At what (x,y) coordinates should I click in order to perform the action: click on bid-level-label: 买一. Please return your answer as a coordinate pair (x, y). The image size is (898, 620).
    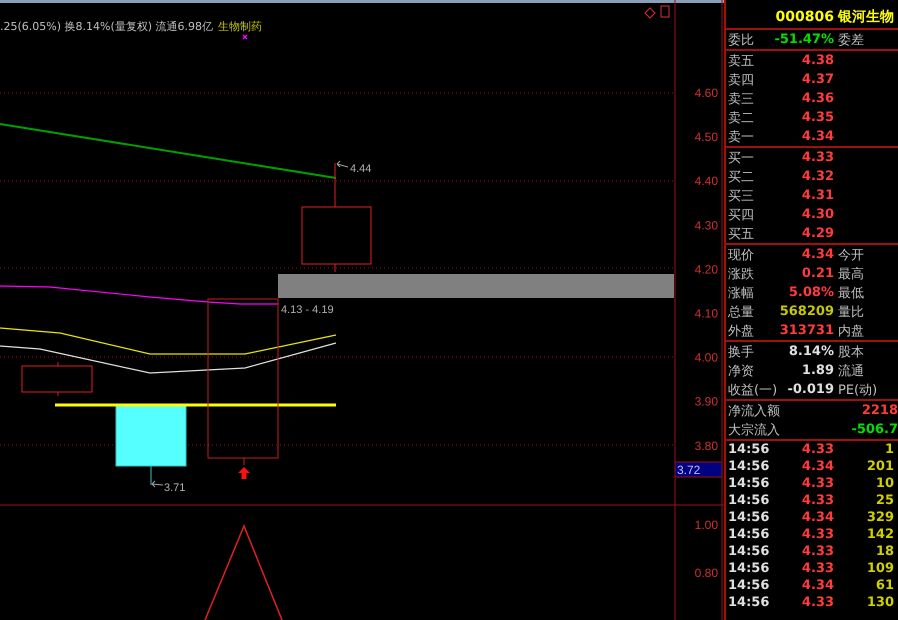
    Looking at the image, I should click on (741, 158).